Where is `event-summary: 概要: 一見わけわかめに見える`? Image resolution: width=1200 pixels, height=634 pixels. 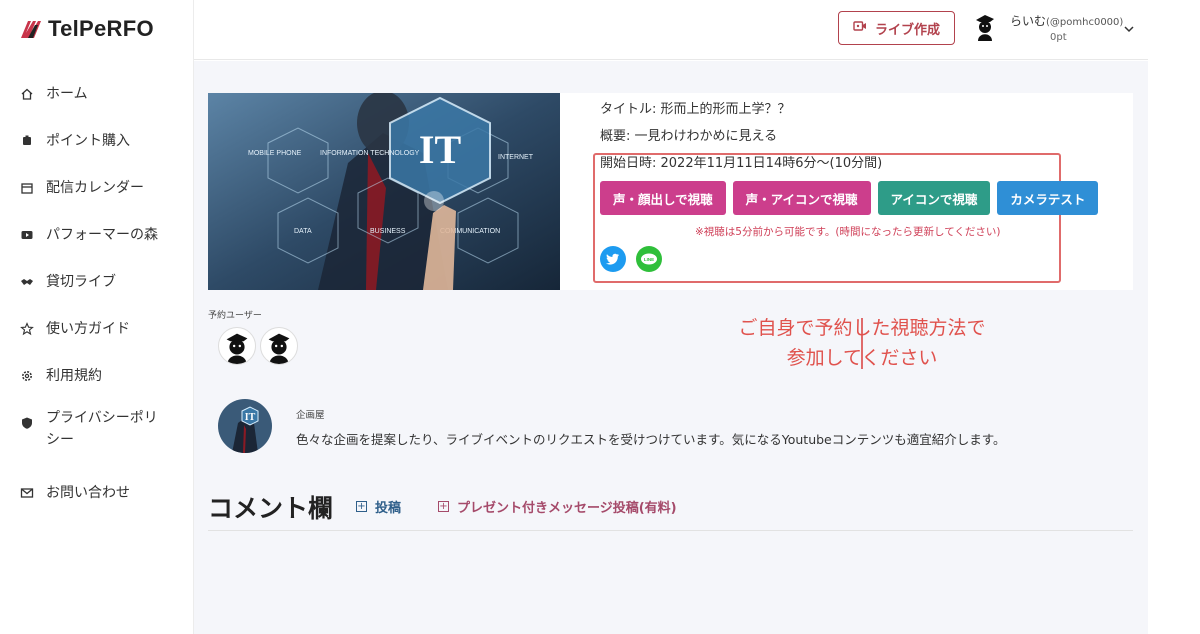 event-summary: 概要: 一見わけわかめに見える is located at coordinates (689, 136).